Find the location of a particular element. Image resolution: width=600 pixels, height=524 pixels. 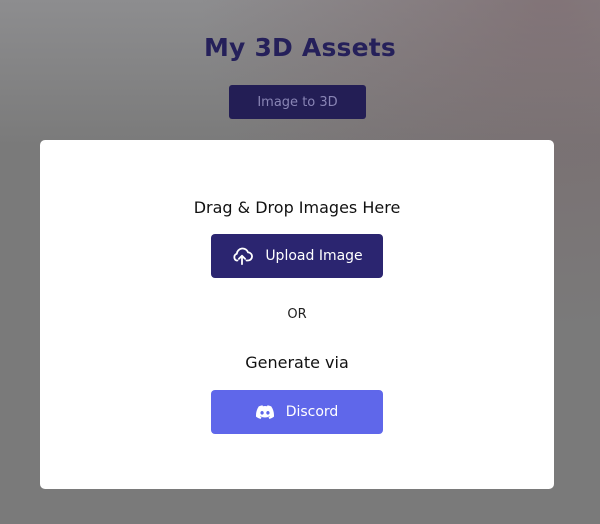

generate-via-text: Generate via is located at coordinates (297, 362).